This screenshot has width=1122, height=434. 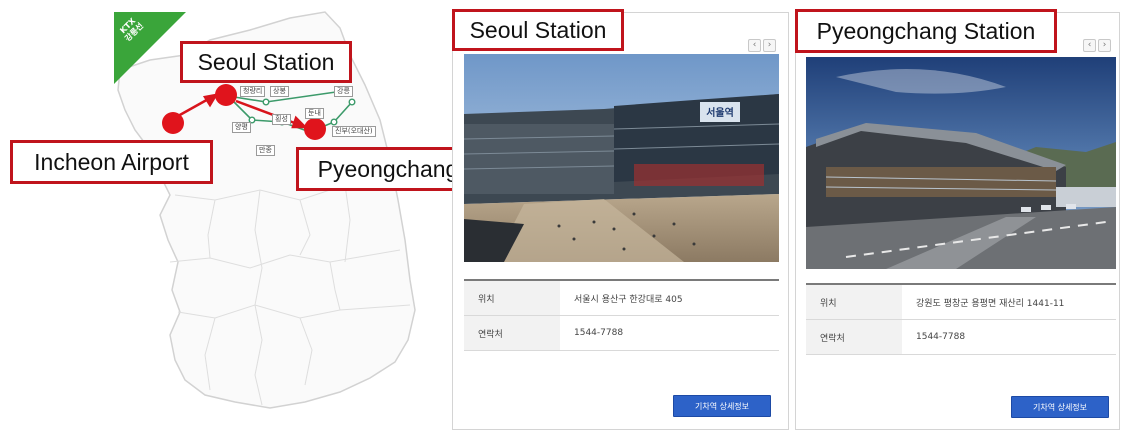 What do you see at coordinates (720, 112) in the screenshot?
I see `station-sign: 서울역` at bounding box center [720, 112].